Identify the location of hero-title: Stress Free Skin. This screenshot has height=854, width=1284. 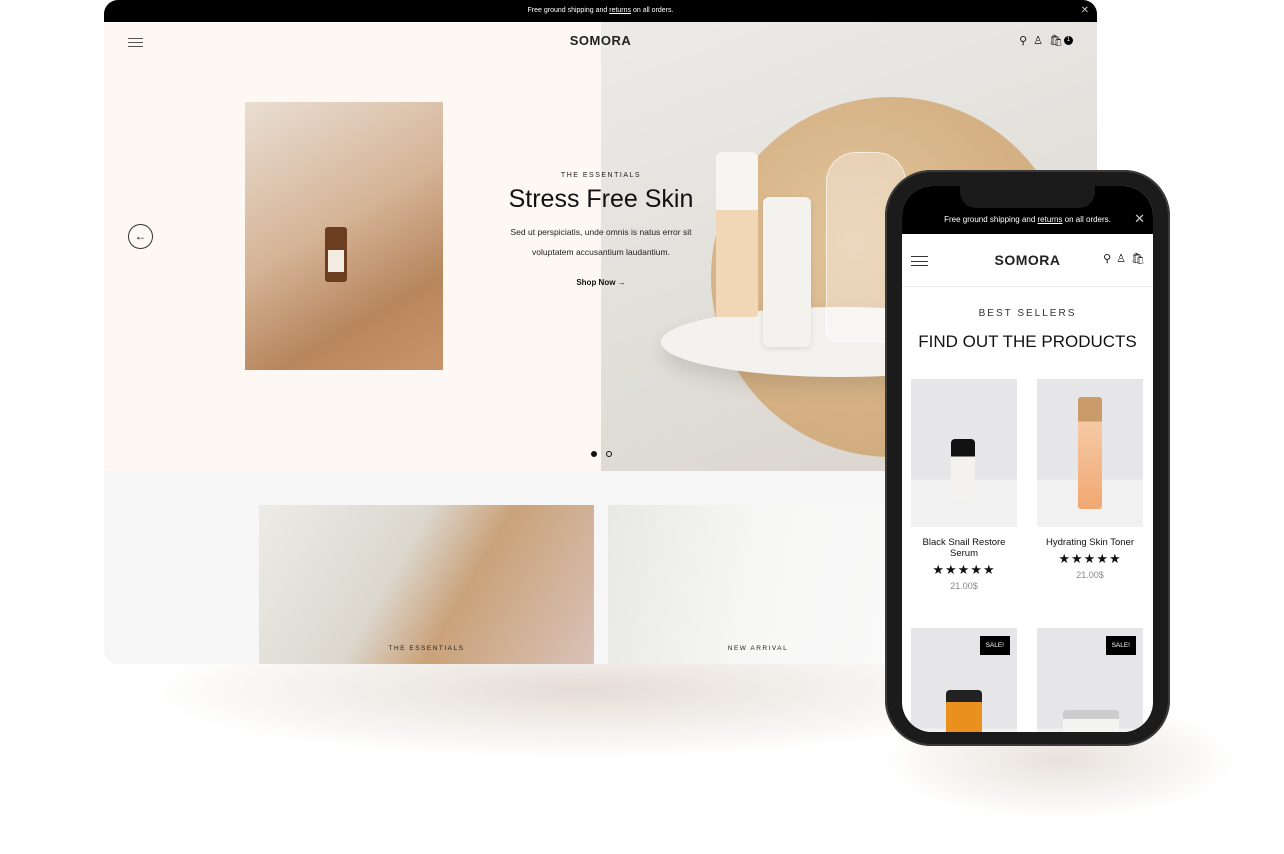
(601, 199).